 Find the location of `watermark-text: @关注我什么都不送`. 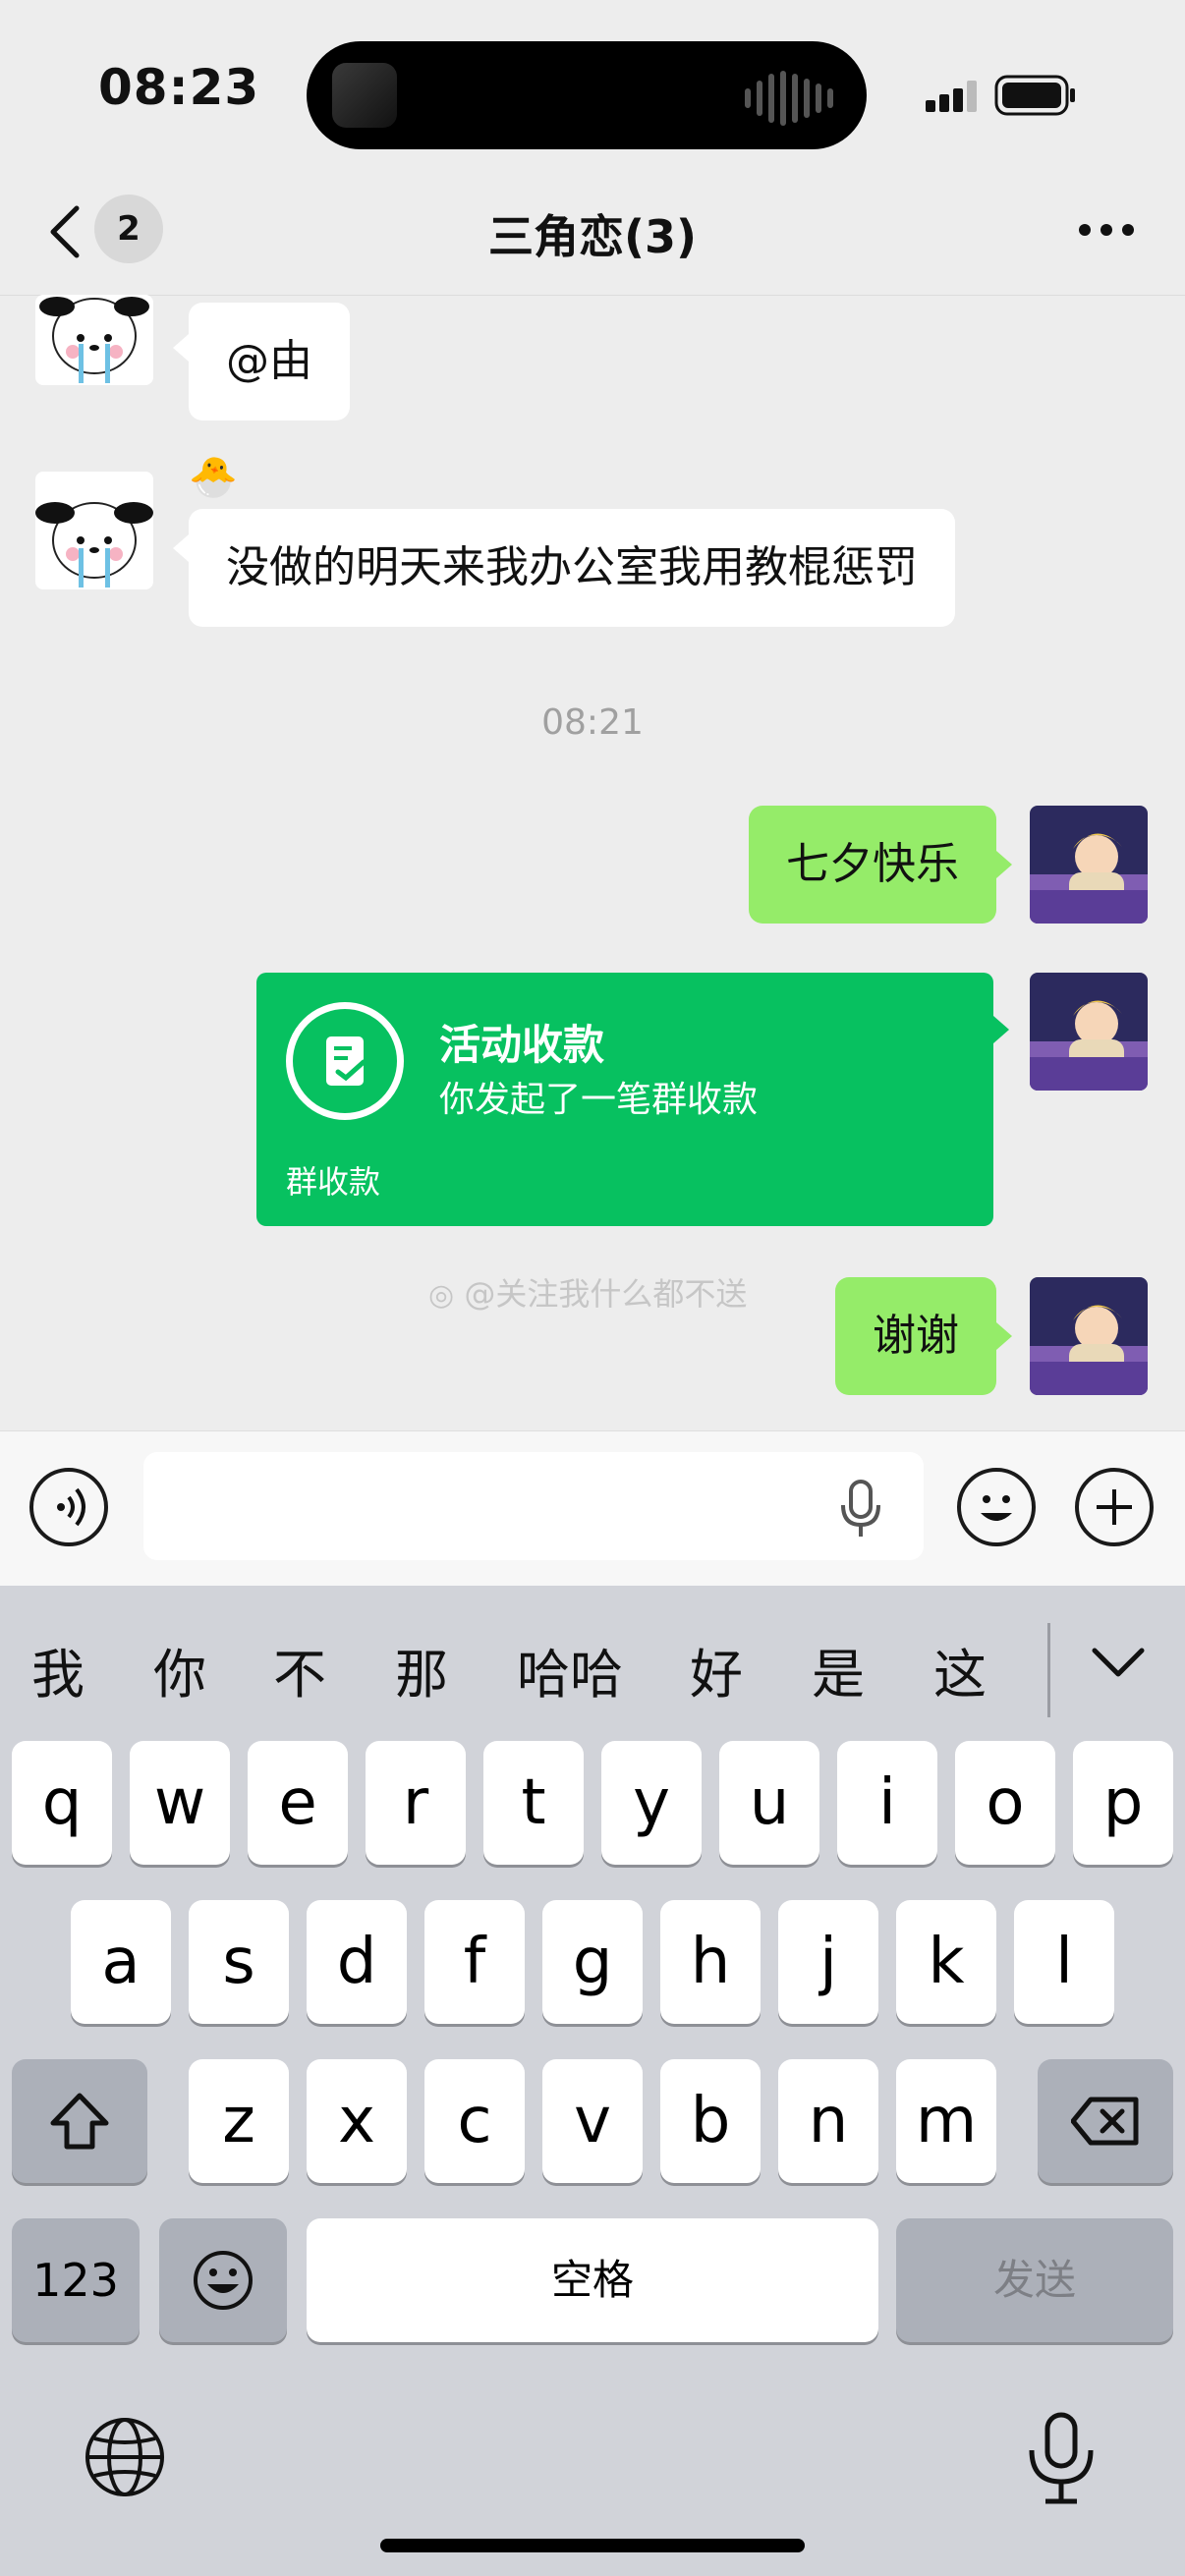

watermark-text: @关注我什么都不送 is located at coordinates (606, 1294).